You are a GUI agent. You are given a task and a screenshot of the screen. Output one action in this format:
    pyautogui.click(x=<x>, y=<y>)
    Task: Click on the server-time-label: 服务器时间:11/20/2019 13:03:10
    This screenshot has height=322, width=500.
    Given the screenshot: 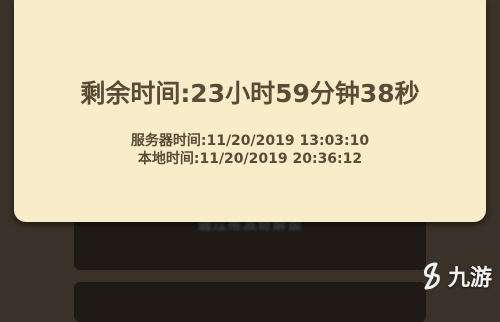 What is the action you would take?
    pyautogui.click(x=250, y=141)
    